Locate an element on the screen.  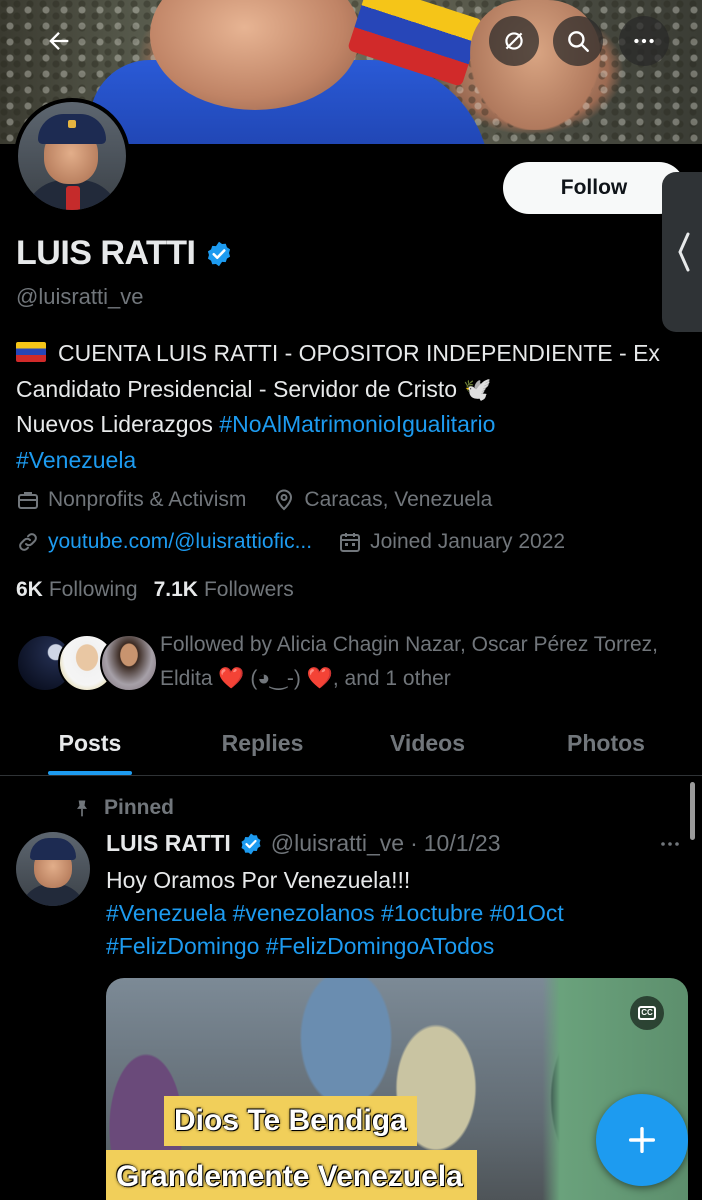
video-caption: Dios Te Bendiga is located at coordinates (290, 1121).